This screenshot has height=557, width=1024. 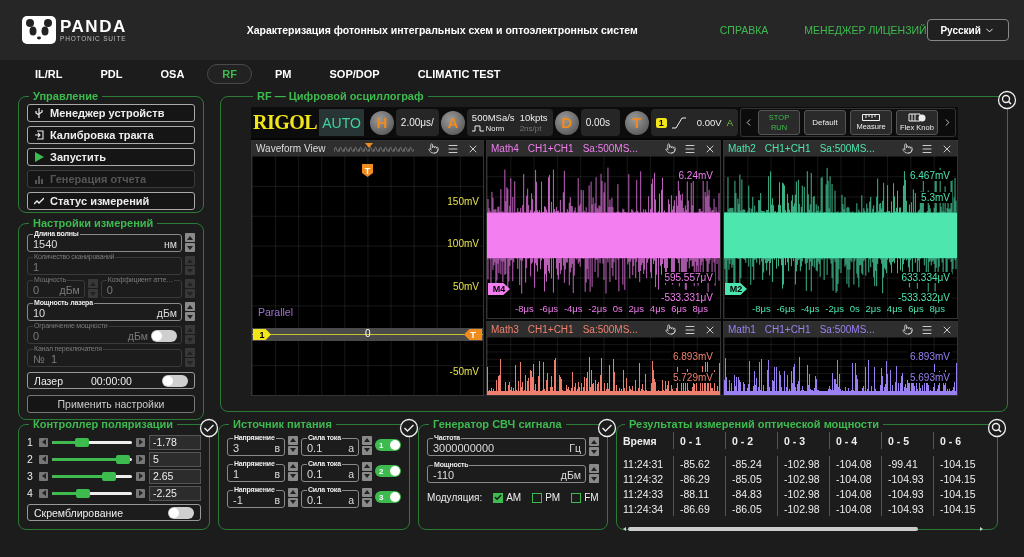 What do you see at coordinates (341, 122) in the screenshot?
I see `mode-indicator: AUTO` at bounding box center [341, 122].